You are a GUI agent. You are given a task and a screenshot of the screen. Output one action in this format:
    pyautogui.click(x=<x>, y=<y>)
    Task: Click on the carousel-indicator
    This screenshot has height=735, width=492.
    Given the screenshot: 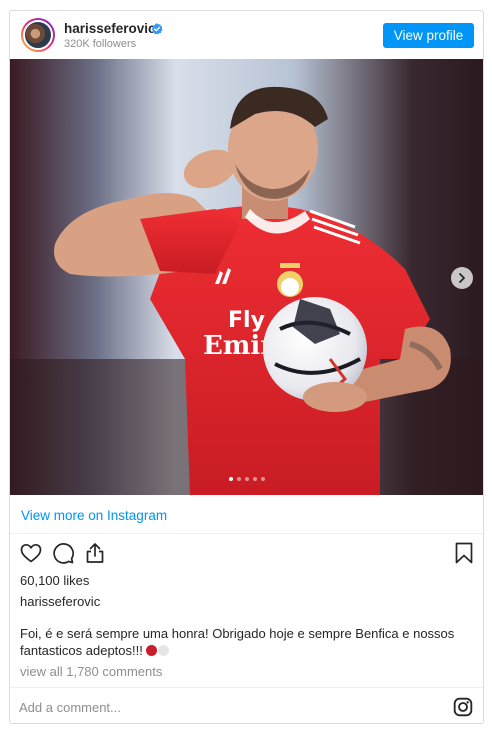 What is the action you would take?
    pyautogui.click(x=246, y=479)
    